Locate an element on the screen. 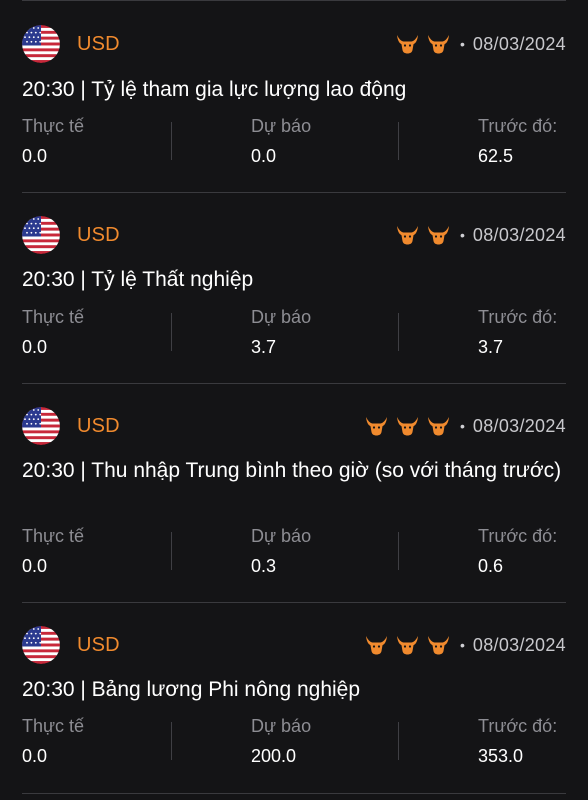  forecast-value: 200.0 is located at coordinates (274, 756).